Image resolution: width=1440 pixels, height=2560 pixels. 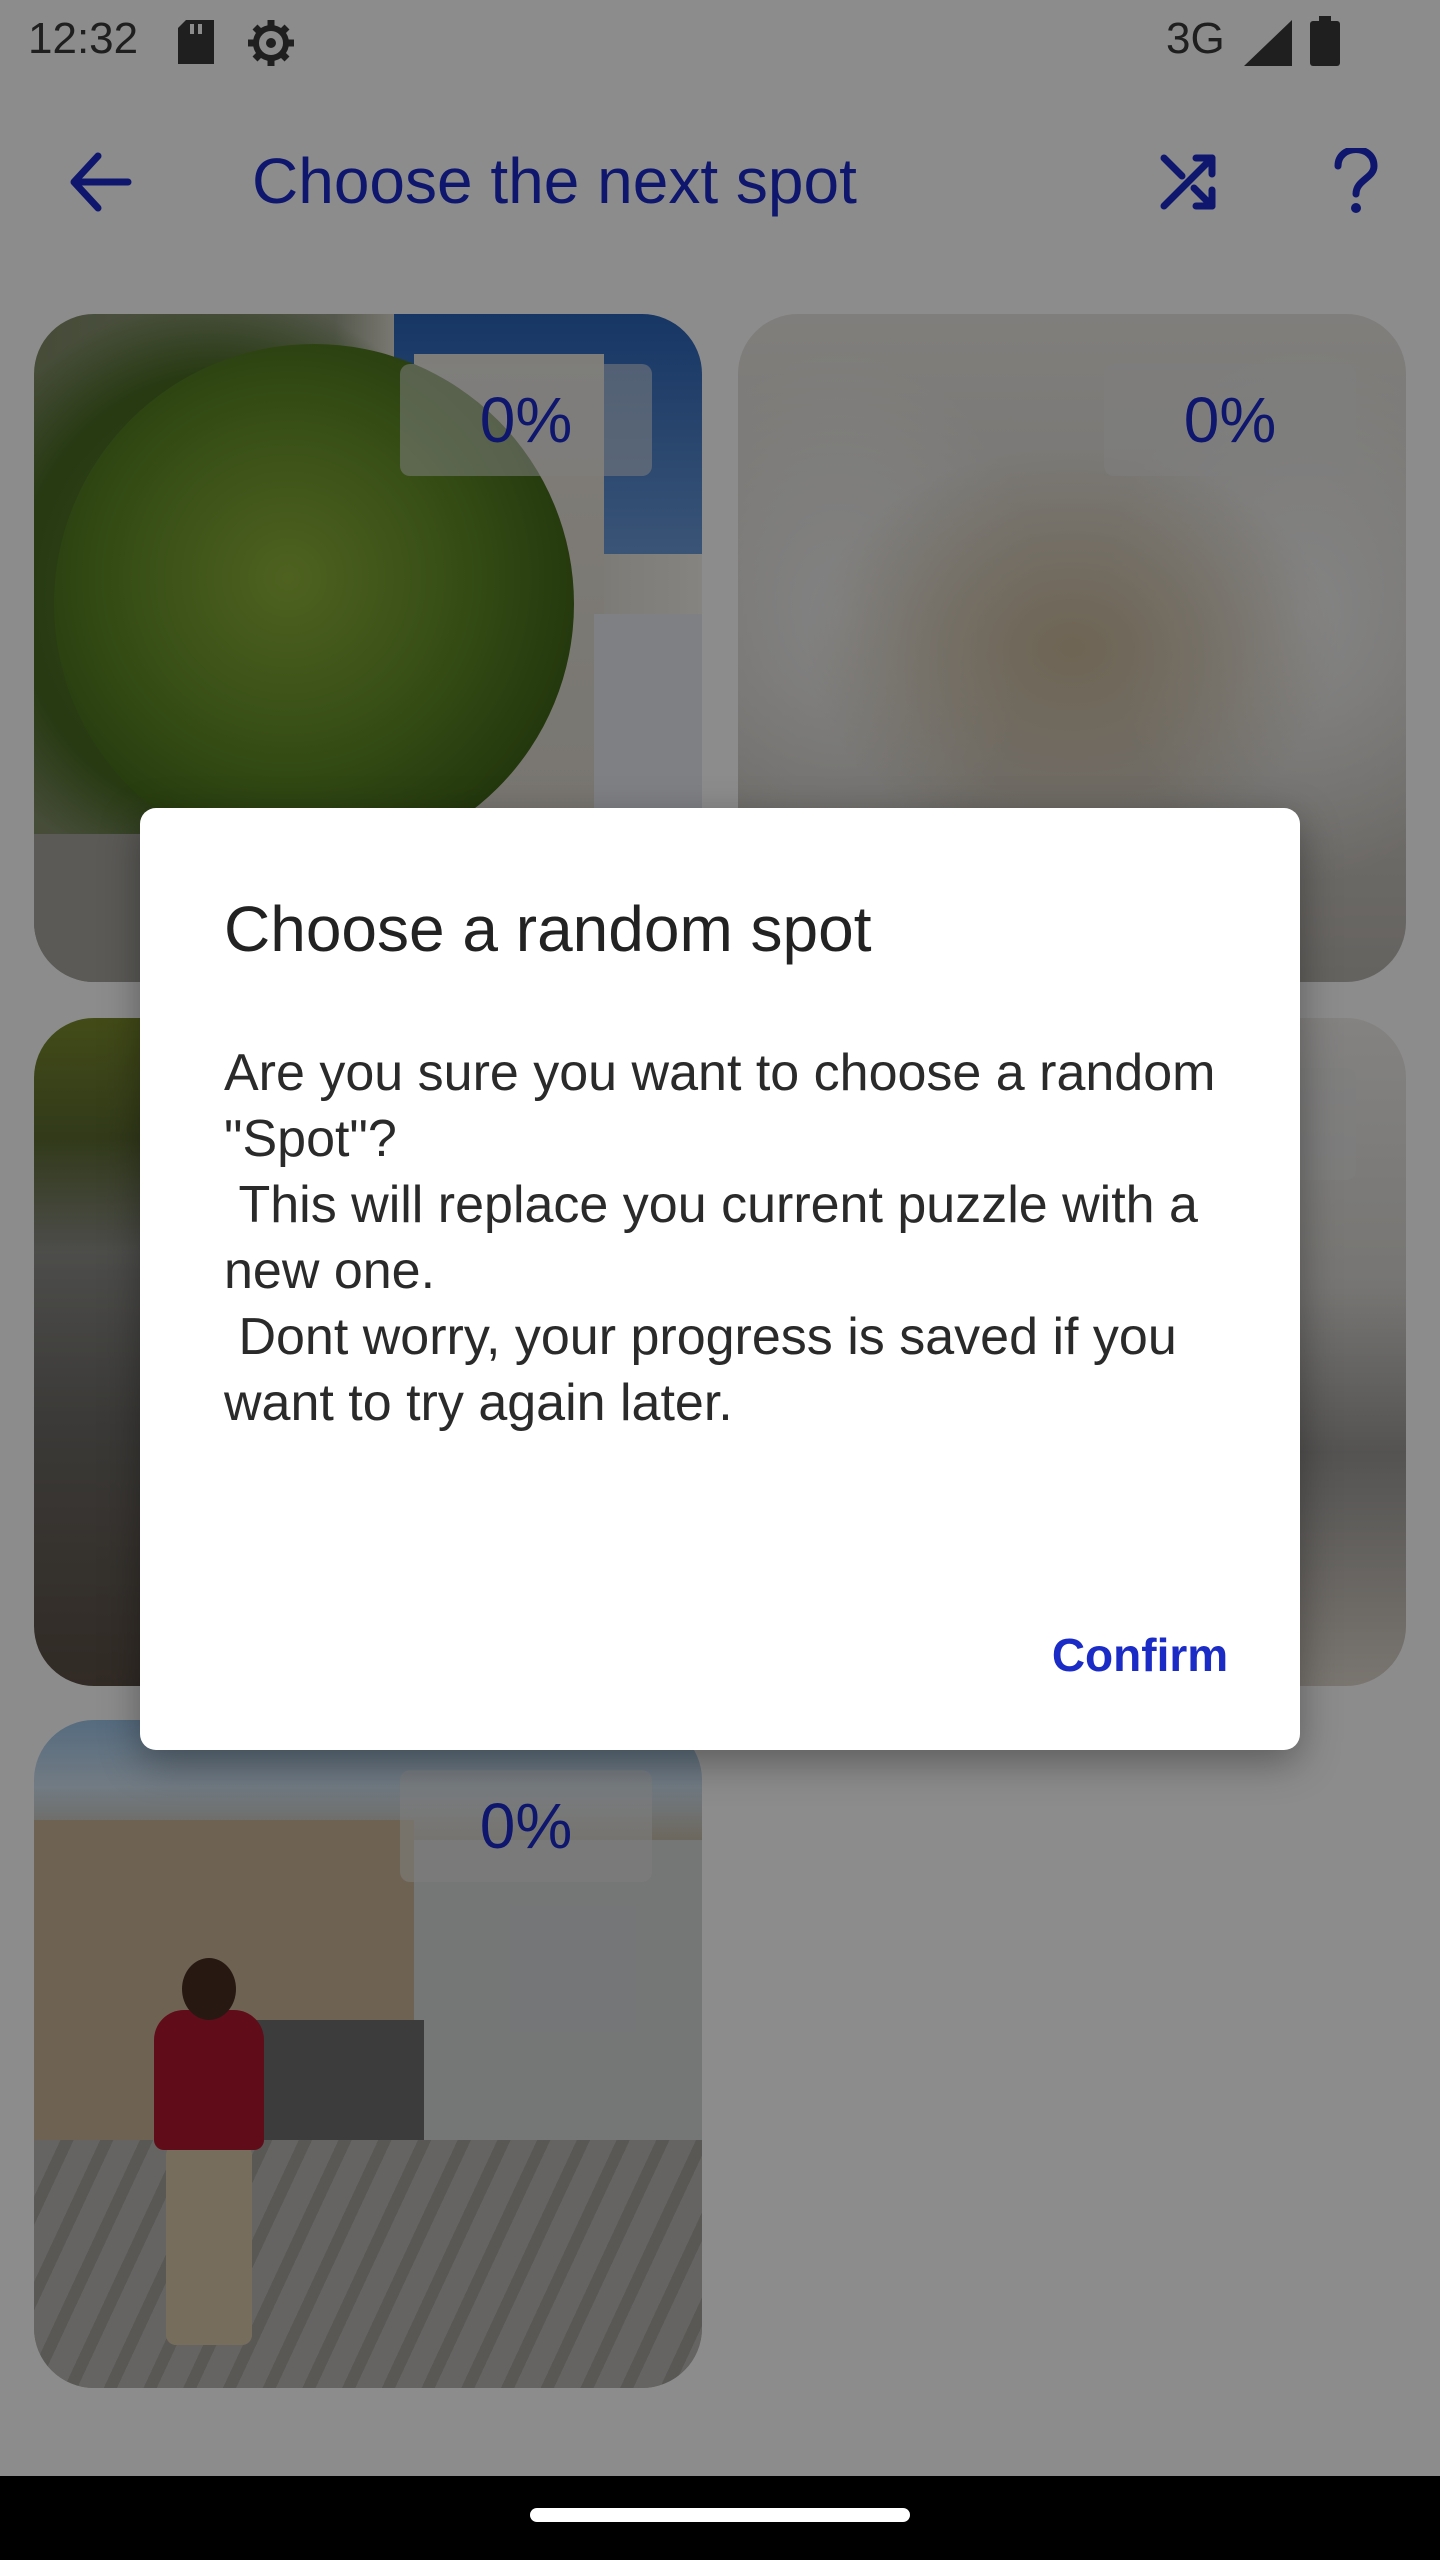 I want to click on home-gesture-handle, so click(x=720, y=2515).